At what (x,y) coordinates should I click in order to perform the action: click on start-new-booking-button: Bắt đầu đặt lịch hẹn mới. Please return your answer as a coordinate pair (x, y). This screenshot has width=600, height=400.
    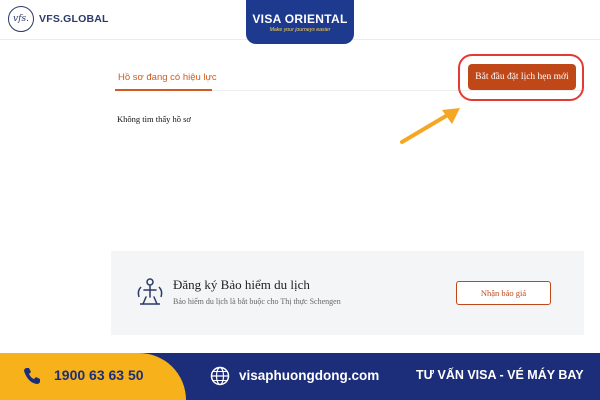
    Looking at the image, I should click on (522, 77).